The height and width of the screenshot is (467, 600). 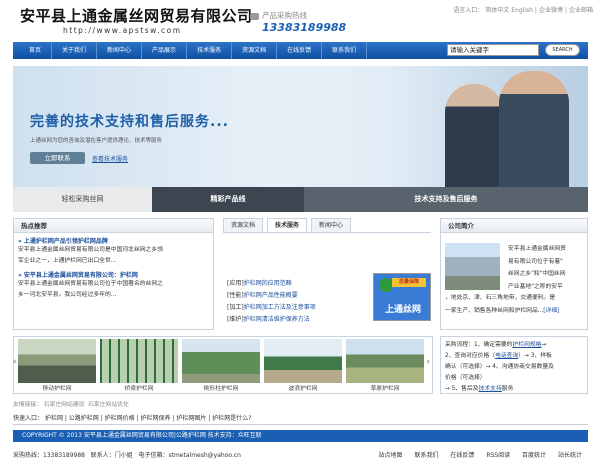 I want to click on mail-link: 企业邮箱, so click(x=581, y=10).